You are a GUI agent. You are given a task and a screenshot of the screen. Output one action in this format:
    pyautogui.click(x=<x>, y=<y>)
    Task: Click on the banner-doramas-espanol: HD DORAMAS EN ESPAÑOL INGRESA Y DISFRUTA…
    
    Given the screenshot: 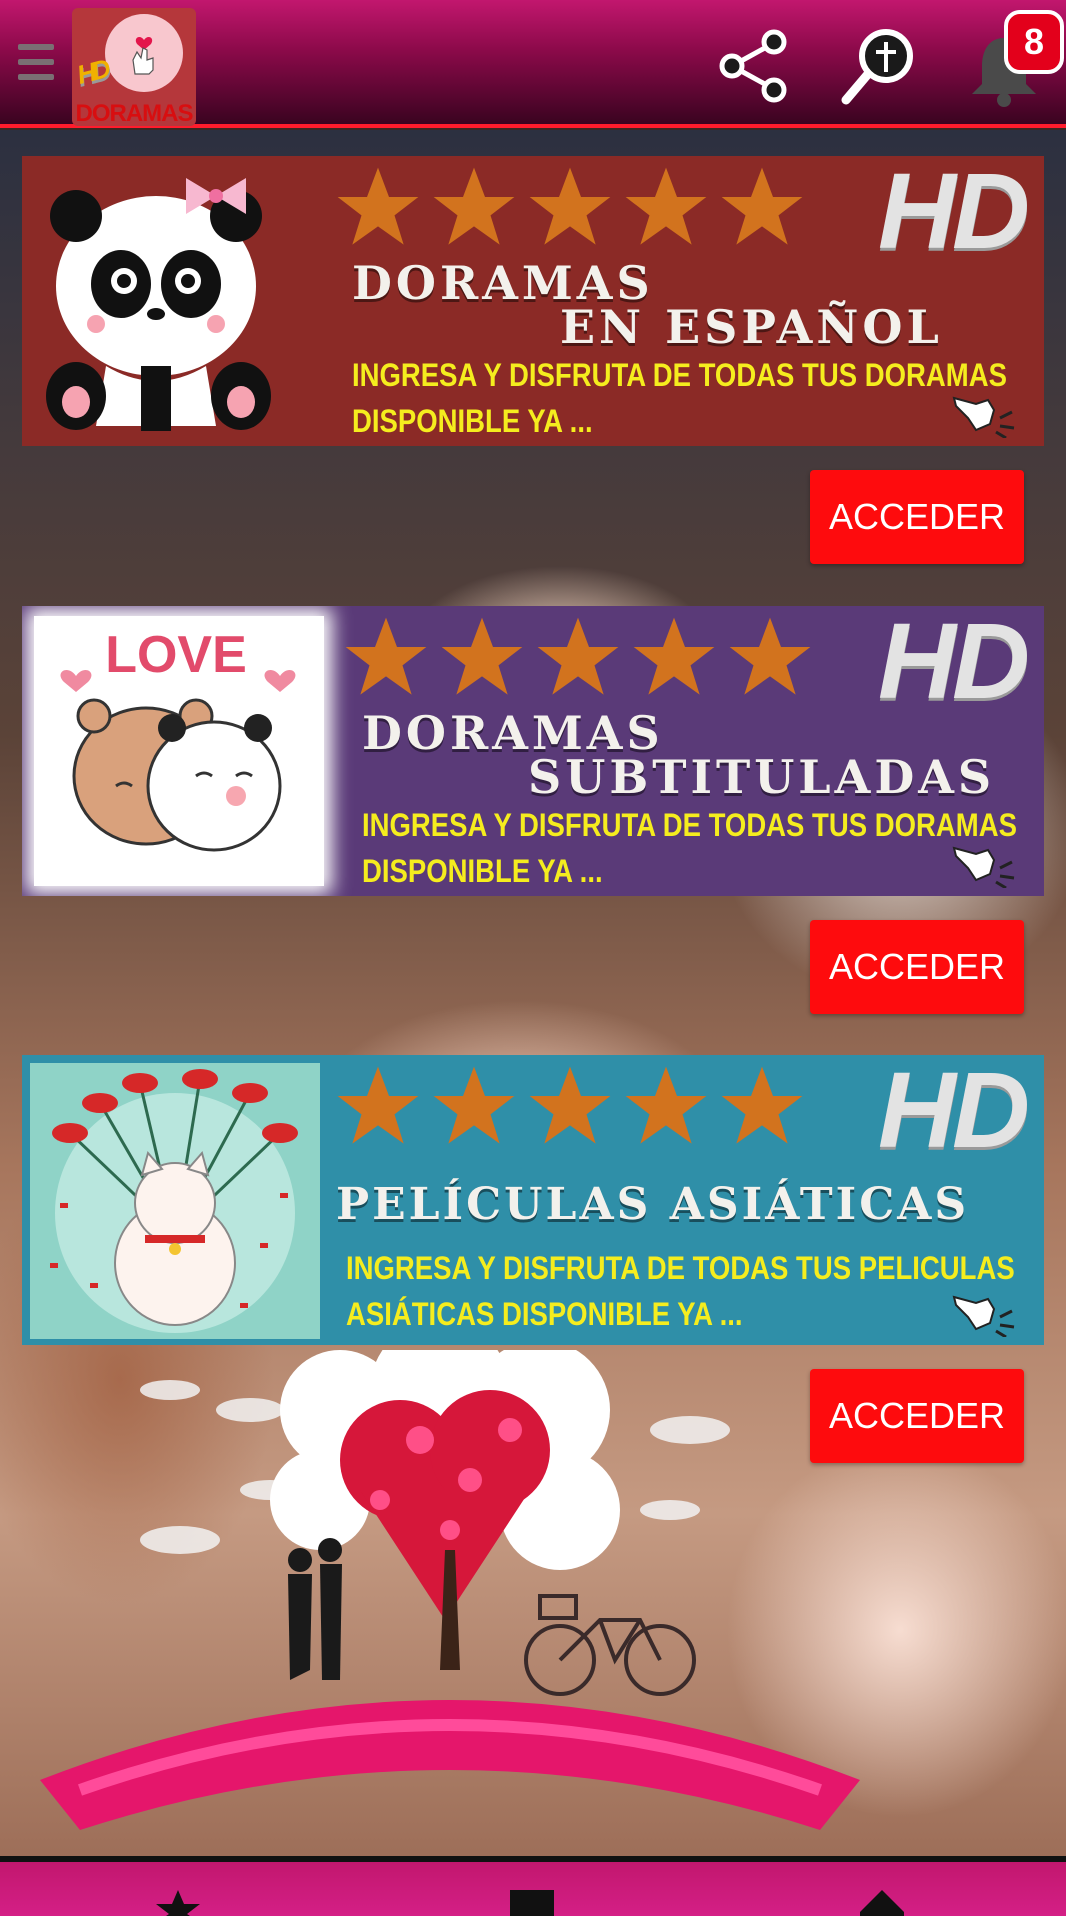 What is the action you would take?
    pyautogui.click(x=533, y=301)
    